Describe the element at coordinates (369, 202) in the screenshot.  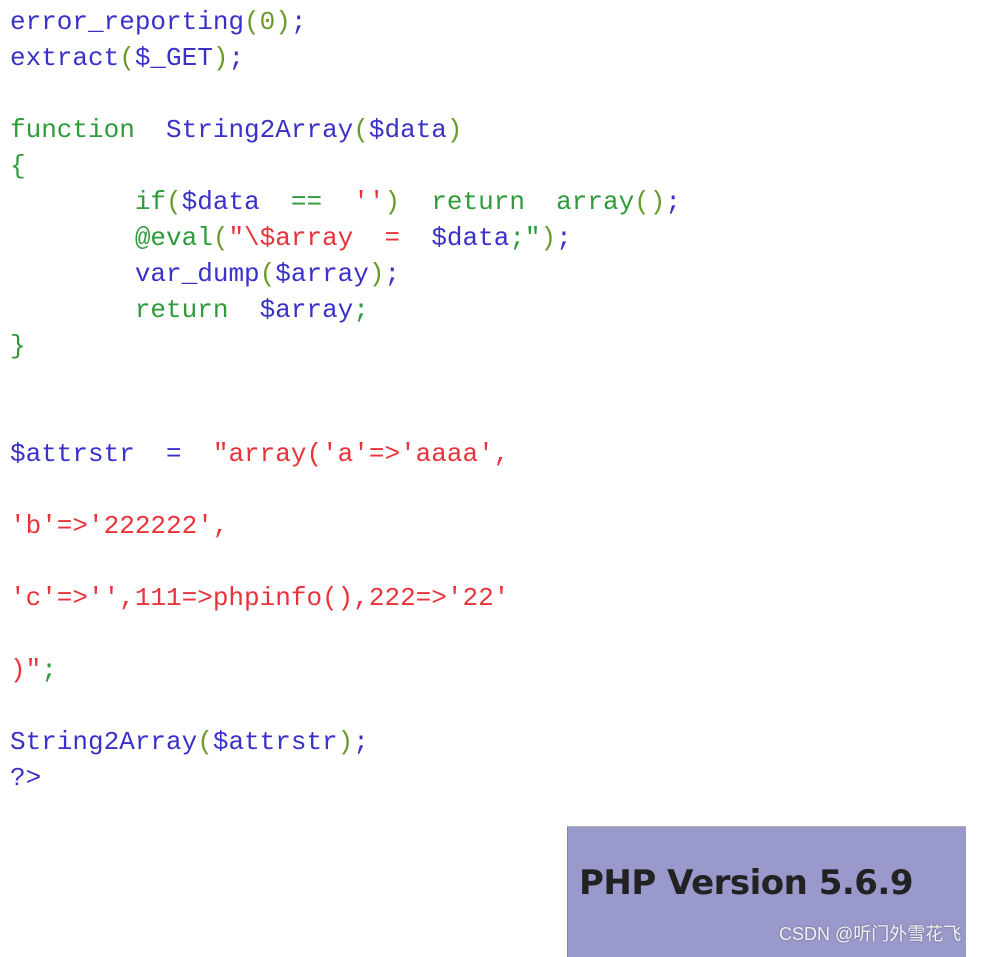
I see `code-token: ''` at that location.